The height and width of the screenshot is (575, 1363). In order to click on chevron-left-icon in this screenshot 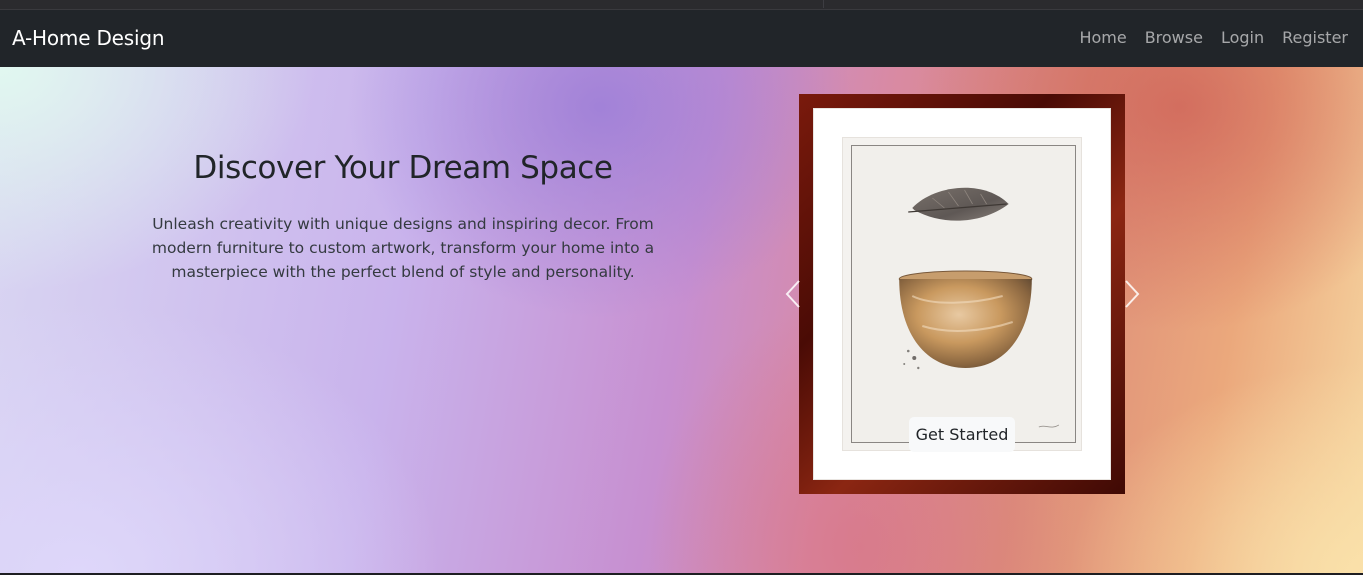, I will do `click(792, 294)`.